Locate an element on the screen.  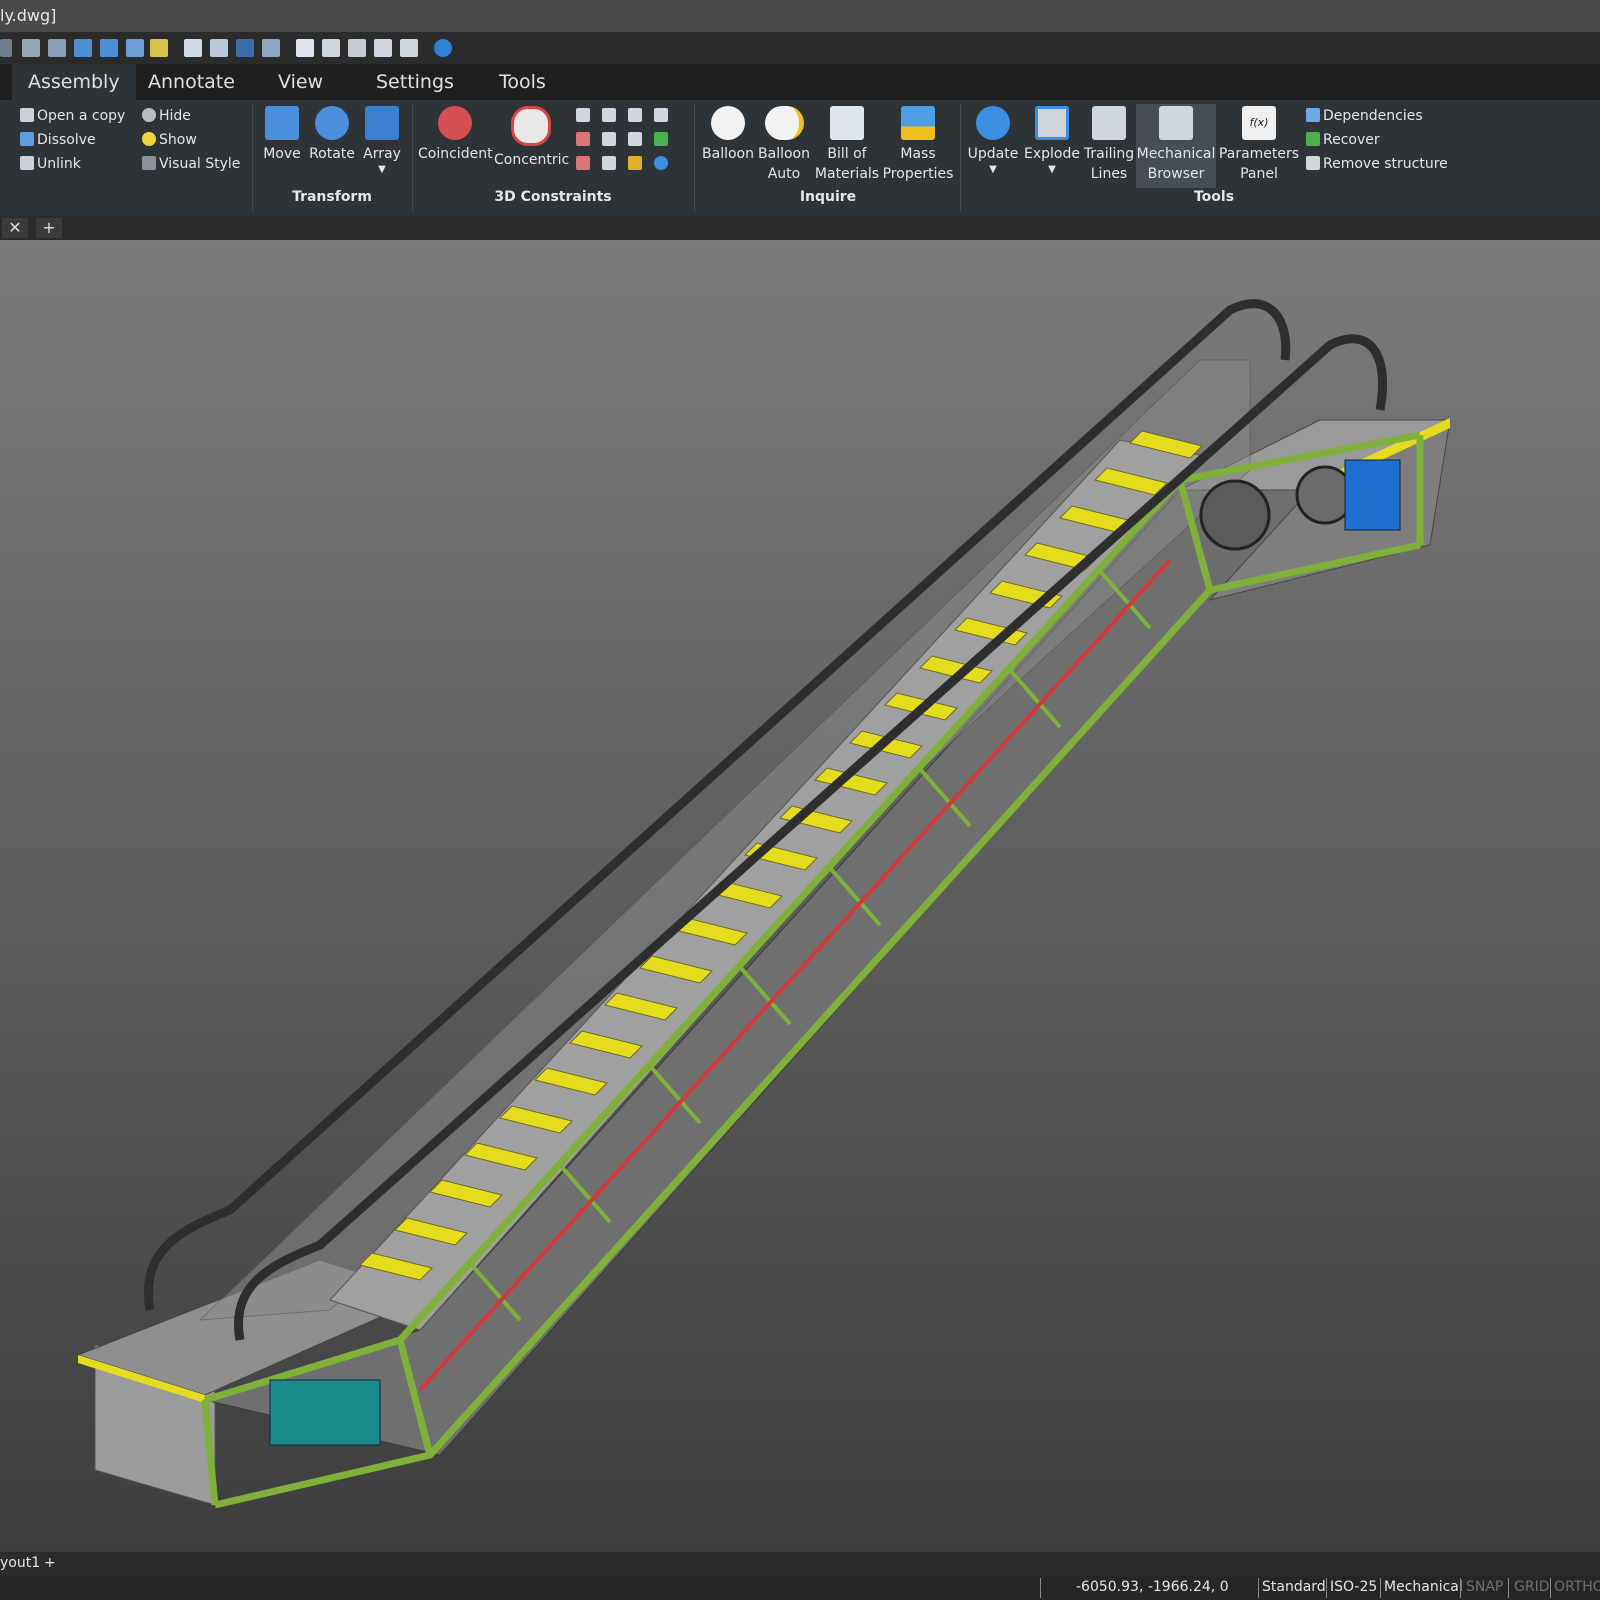
unlink-button: Unlink is located at coordinates (50, 164).